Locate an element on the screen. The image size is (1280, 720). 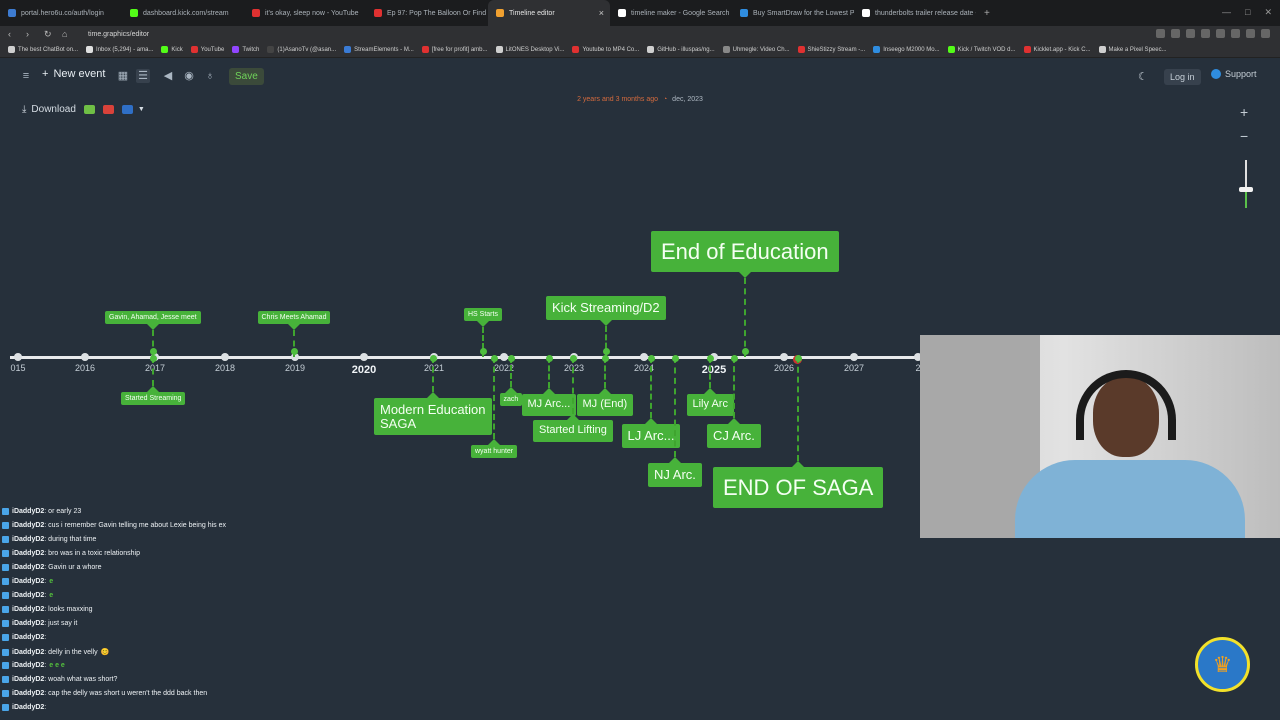
timeline-event: Lily Arc is located at coordinates (710, 402).